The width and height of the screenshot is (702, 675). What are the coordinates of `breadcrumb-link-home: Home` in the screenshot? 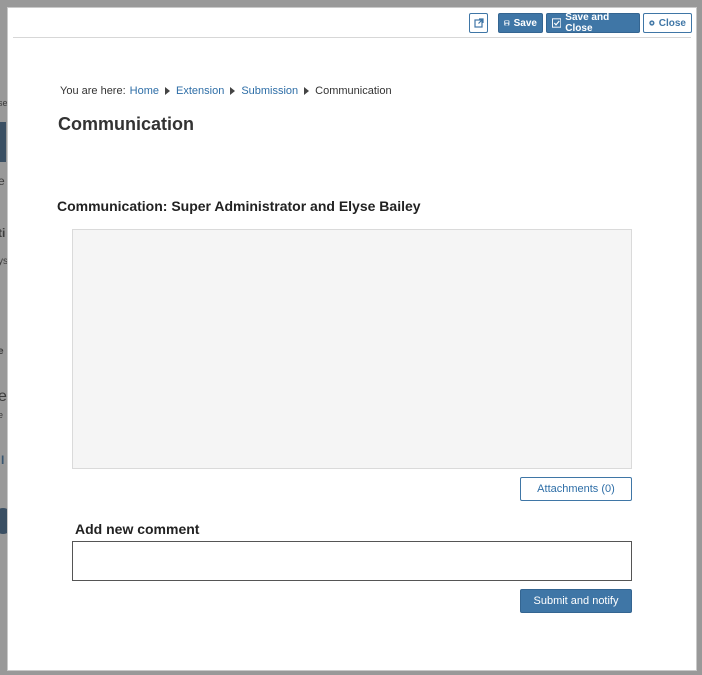 It's located at (144, 91).